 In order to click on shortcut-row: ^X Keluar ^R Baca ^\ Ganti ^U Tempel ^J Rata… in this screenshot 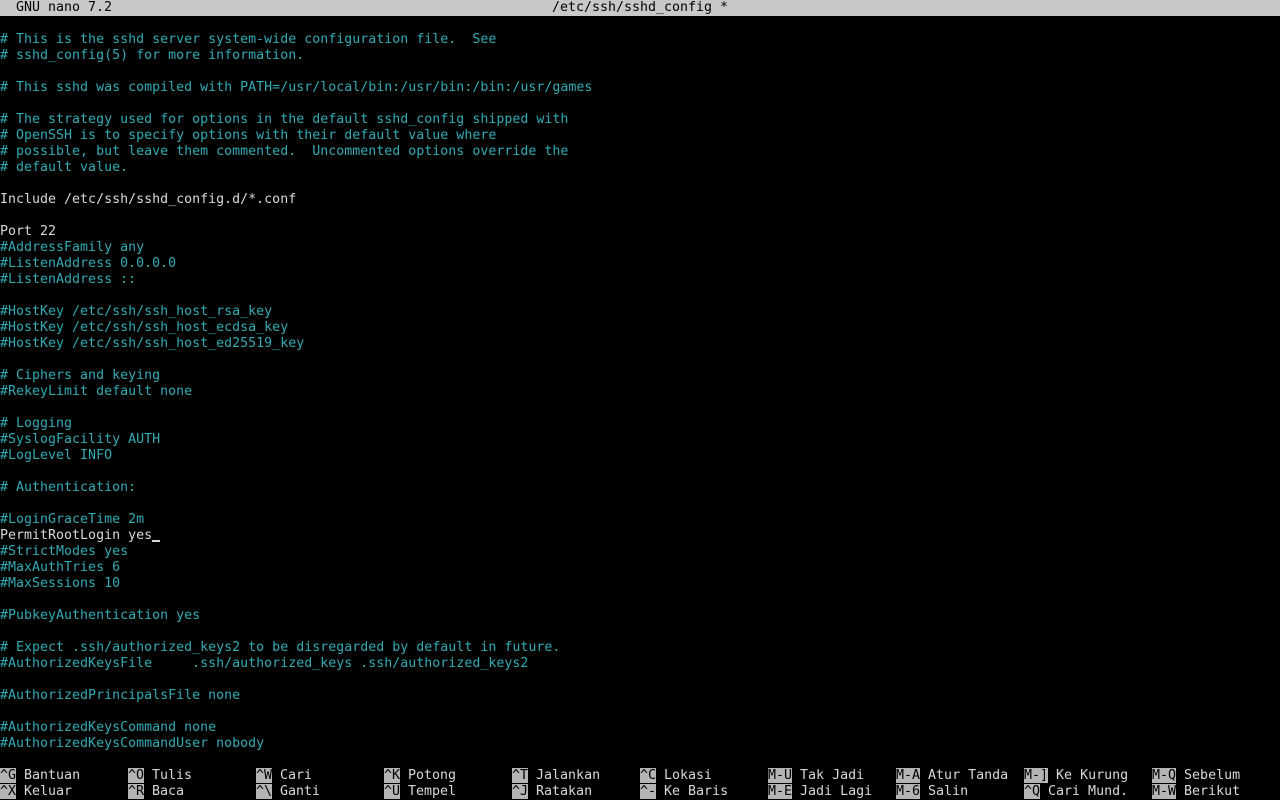, I will do `click(640, 792)`.